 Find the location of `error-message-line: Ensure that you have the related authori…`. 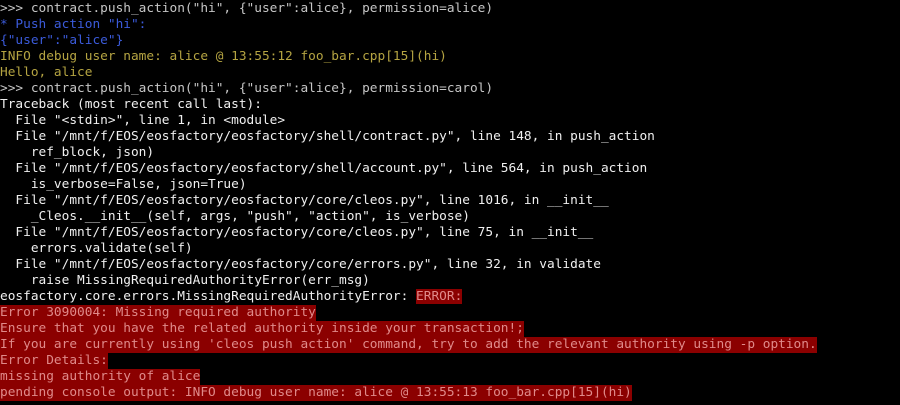

error-message-line: Ensure that you have the related authori… is located at coordinates (262, 329).